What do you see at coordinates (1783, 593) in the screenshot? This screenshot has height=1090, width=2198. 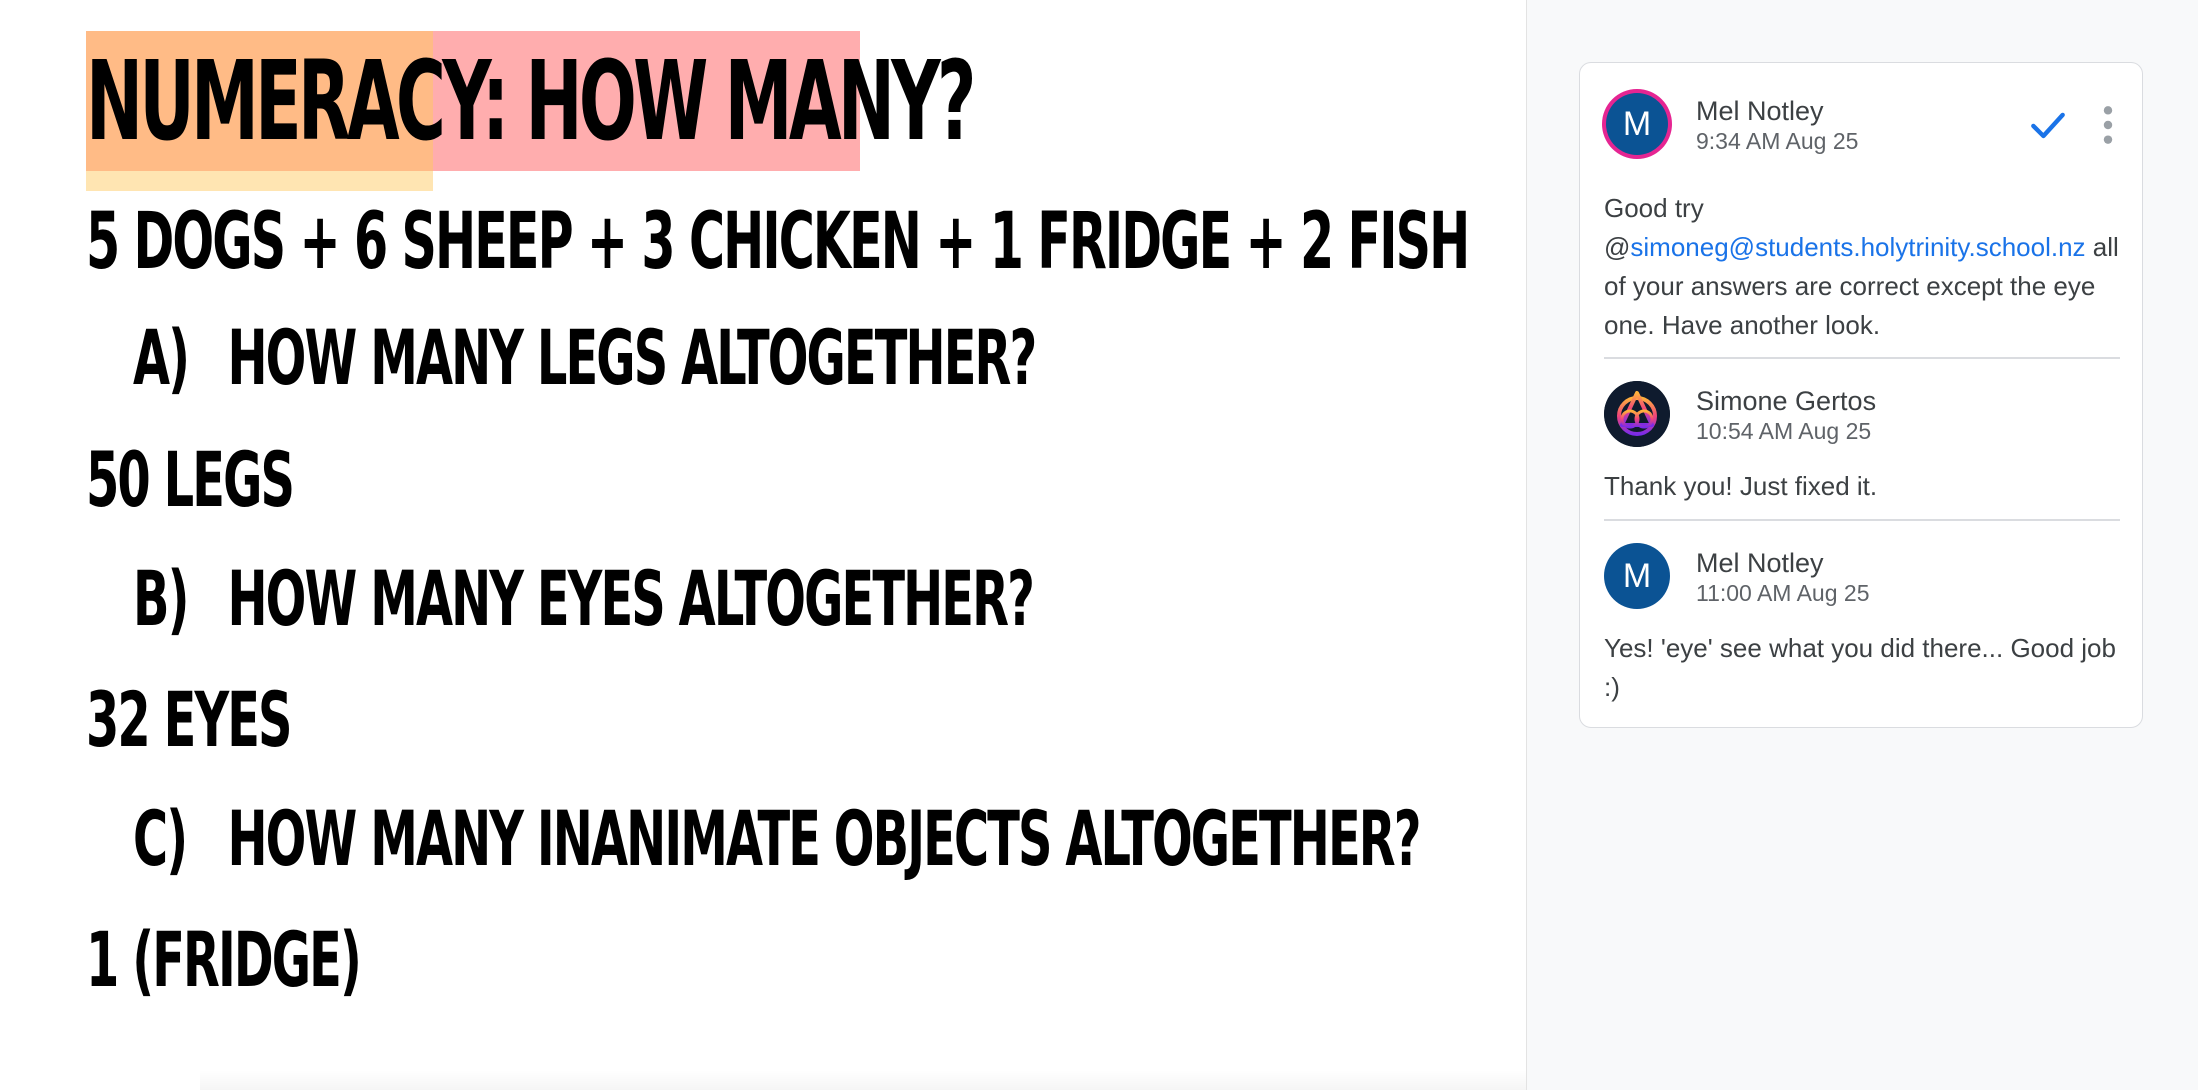 I see `comment-timestamp: 11:00 AM Aug 25` at bounding box center [1783, 593].